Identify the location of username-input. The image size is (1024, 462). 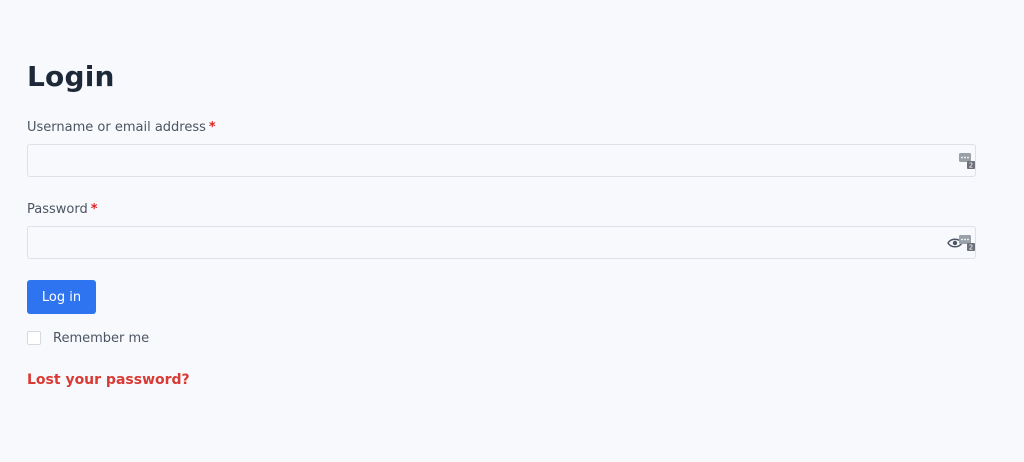
(501, 160).